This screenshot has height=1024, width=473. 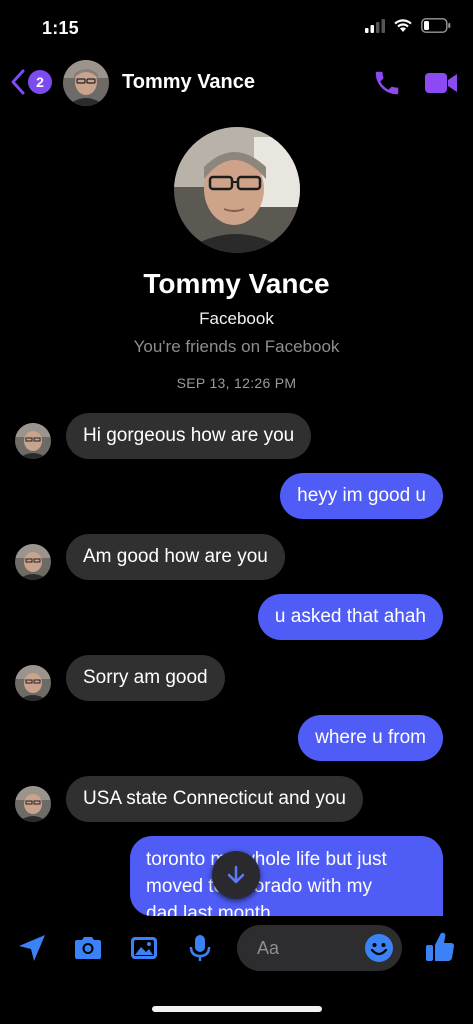 I want to click on microphone-icon, so click(x=200, y=948).